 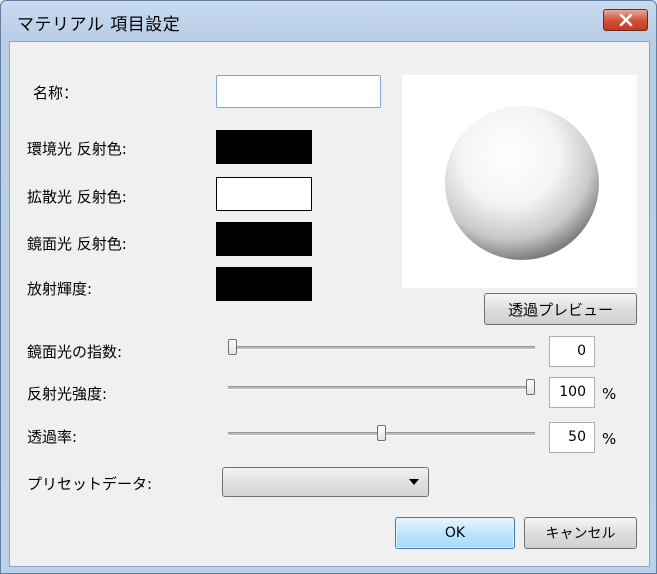 I want to click on emissive-color-swatch, so click(x=264, y=284).